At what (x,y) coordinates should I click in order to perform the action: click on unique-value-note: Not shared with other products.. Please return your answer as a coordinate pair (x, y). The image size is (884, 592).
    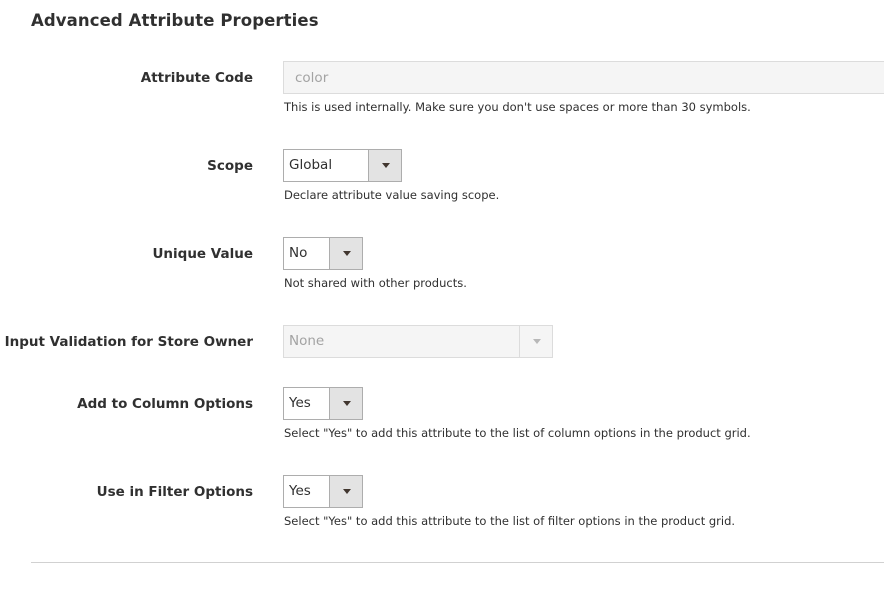
    Looking at the image, I should click on (375, 283).